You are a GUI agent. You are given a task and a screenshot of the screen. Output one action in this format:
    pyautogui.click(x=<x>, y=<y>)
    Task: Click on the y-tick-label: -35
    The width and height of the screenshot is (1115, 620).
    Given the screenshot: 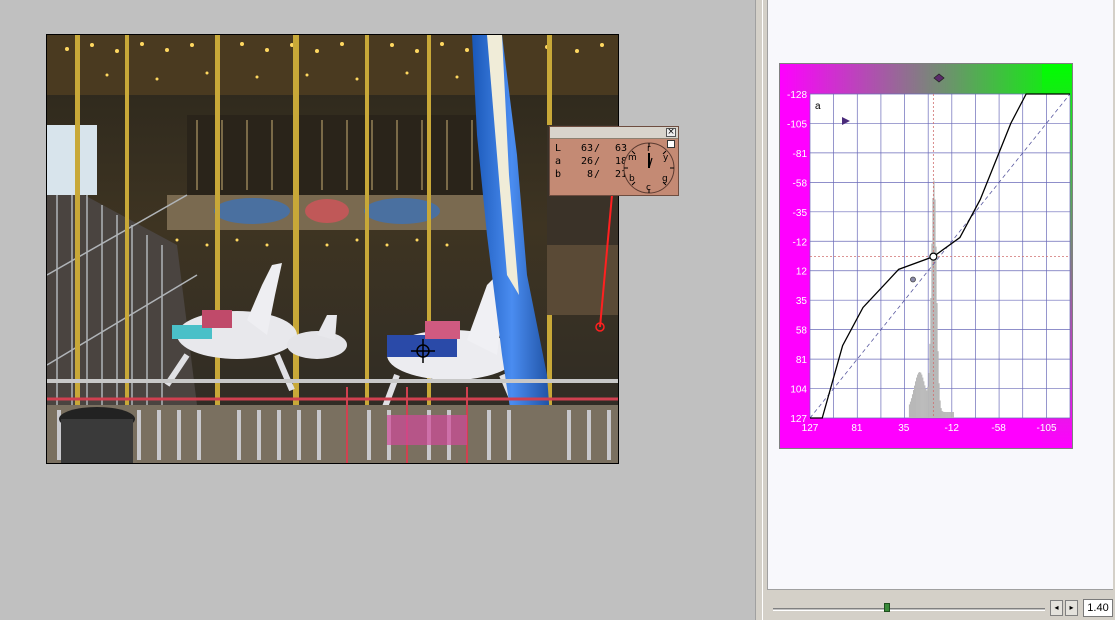 What is the action you would take?
    pyautogui.click(x=800, y=213)
    